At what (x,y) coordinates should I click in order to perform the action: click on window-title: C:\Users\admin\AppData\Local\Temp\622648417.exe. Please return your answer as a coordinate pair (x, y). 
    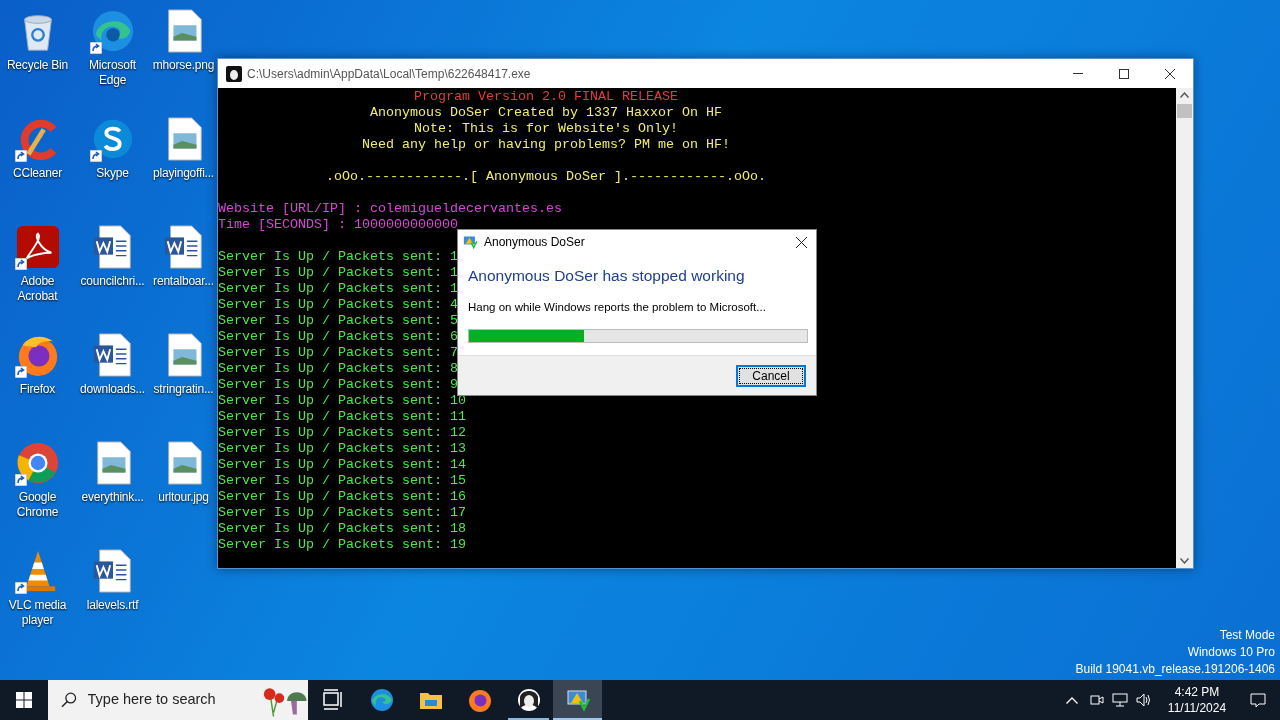
    Looking at the image, I should click on (389, 74).